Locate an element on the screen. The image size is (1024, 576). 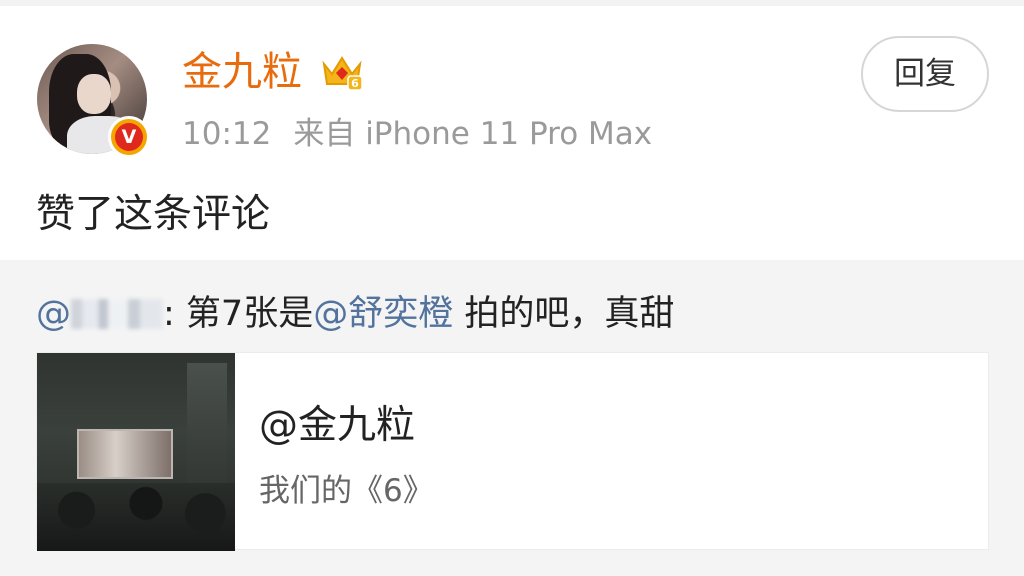
reply-button: 回复 is located at coordinates (925, 74).